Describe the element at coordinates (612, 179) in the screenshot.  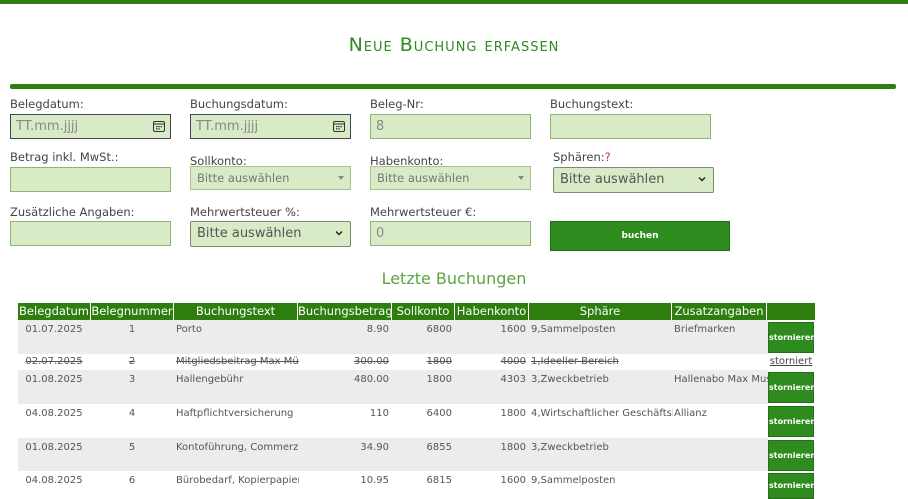
I see `sphaeren-value: Bitte auswählen` at that location.